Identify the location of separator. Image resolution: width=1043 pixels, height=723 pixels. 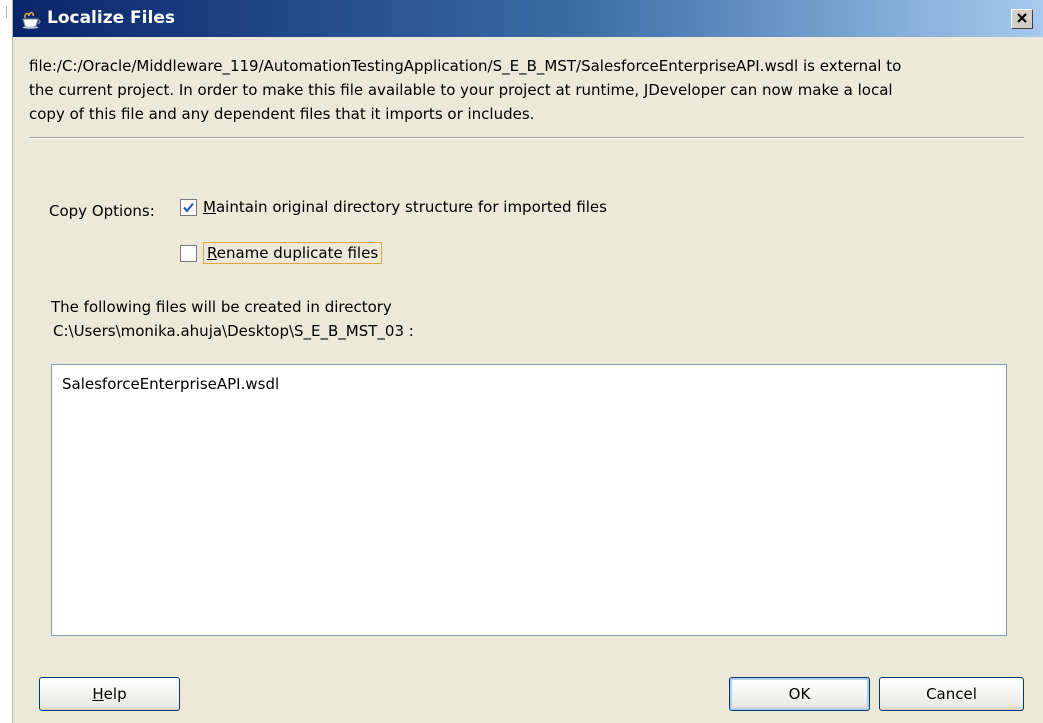
(526, 138).